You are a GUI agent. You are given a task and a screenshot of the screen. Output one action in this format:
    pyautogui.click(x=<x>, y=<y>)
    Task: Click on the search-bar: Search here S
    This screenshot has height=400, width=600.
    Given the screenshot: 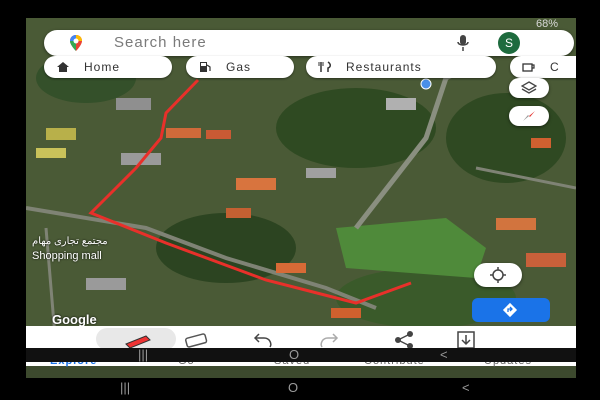 What is the action you would take?
    pyautogui.click(x=309, y=43)
    